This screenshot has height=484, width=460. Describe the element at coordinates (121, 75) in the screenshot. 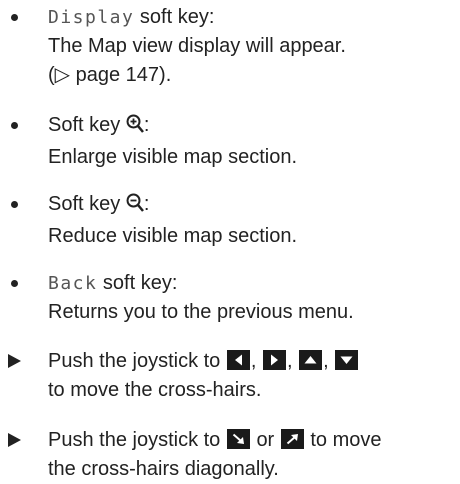

I see `page-reference: page 147).` at that location.